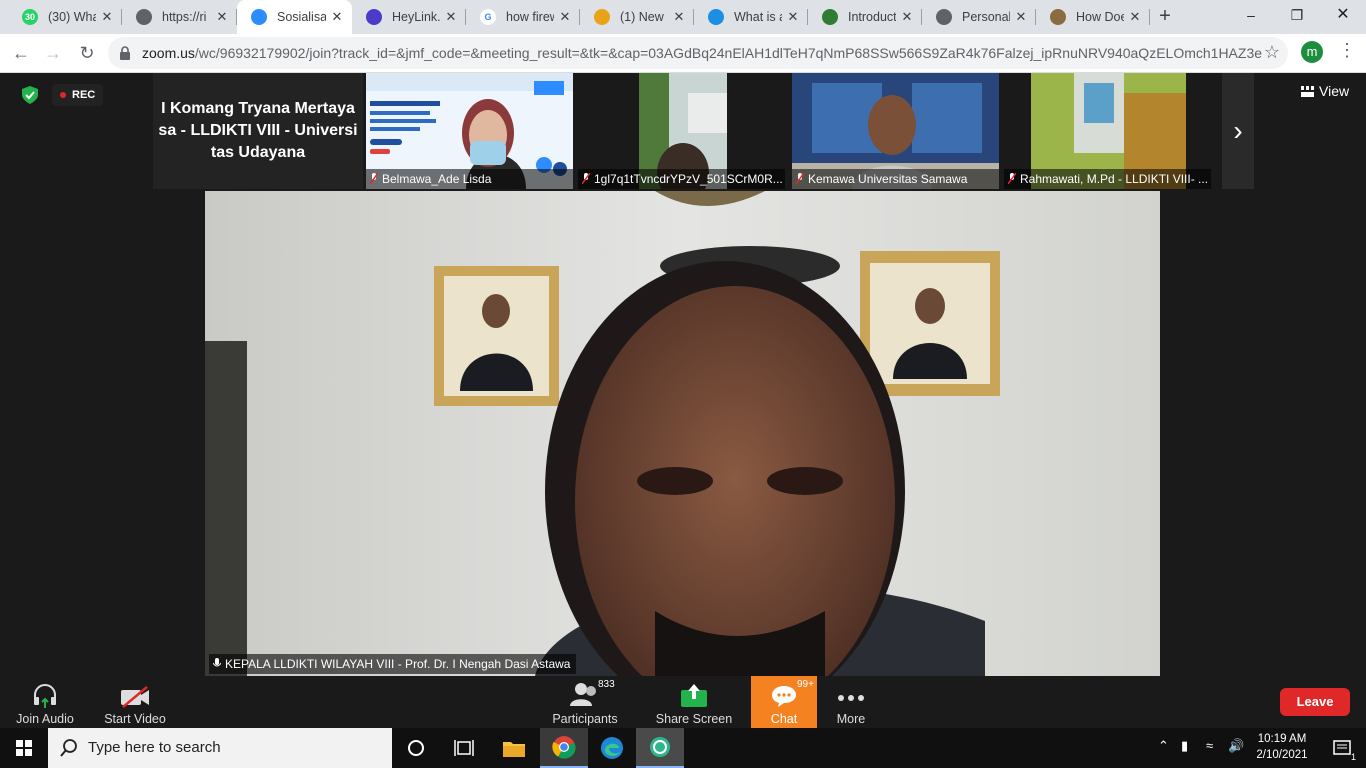 The image size is (1366, 768). I want to click on edge-taskbar-button, so click(612, 748).